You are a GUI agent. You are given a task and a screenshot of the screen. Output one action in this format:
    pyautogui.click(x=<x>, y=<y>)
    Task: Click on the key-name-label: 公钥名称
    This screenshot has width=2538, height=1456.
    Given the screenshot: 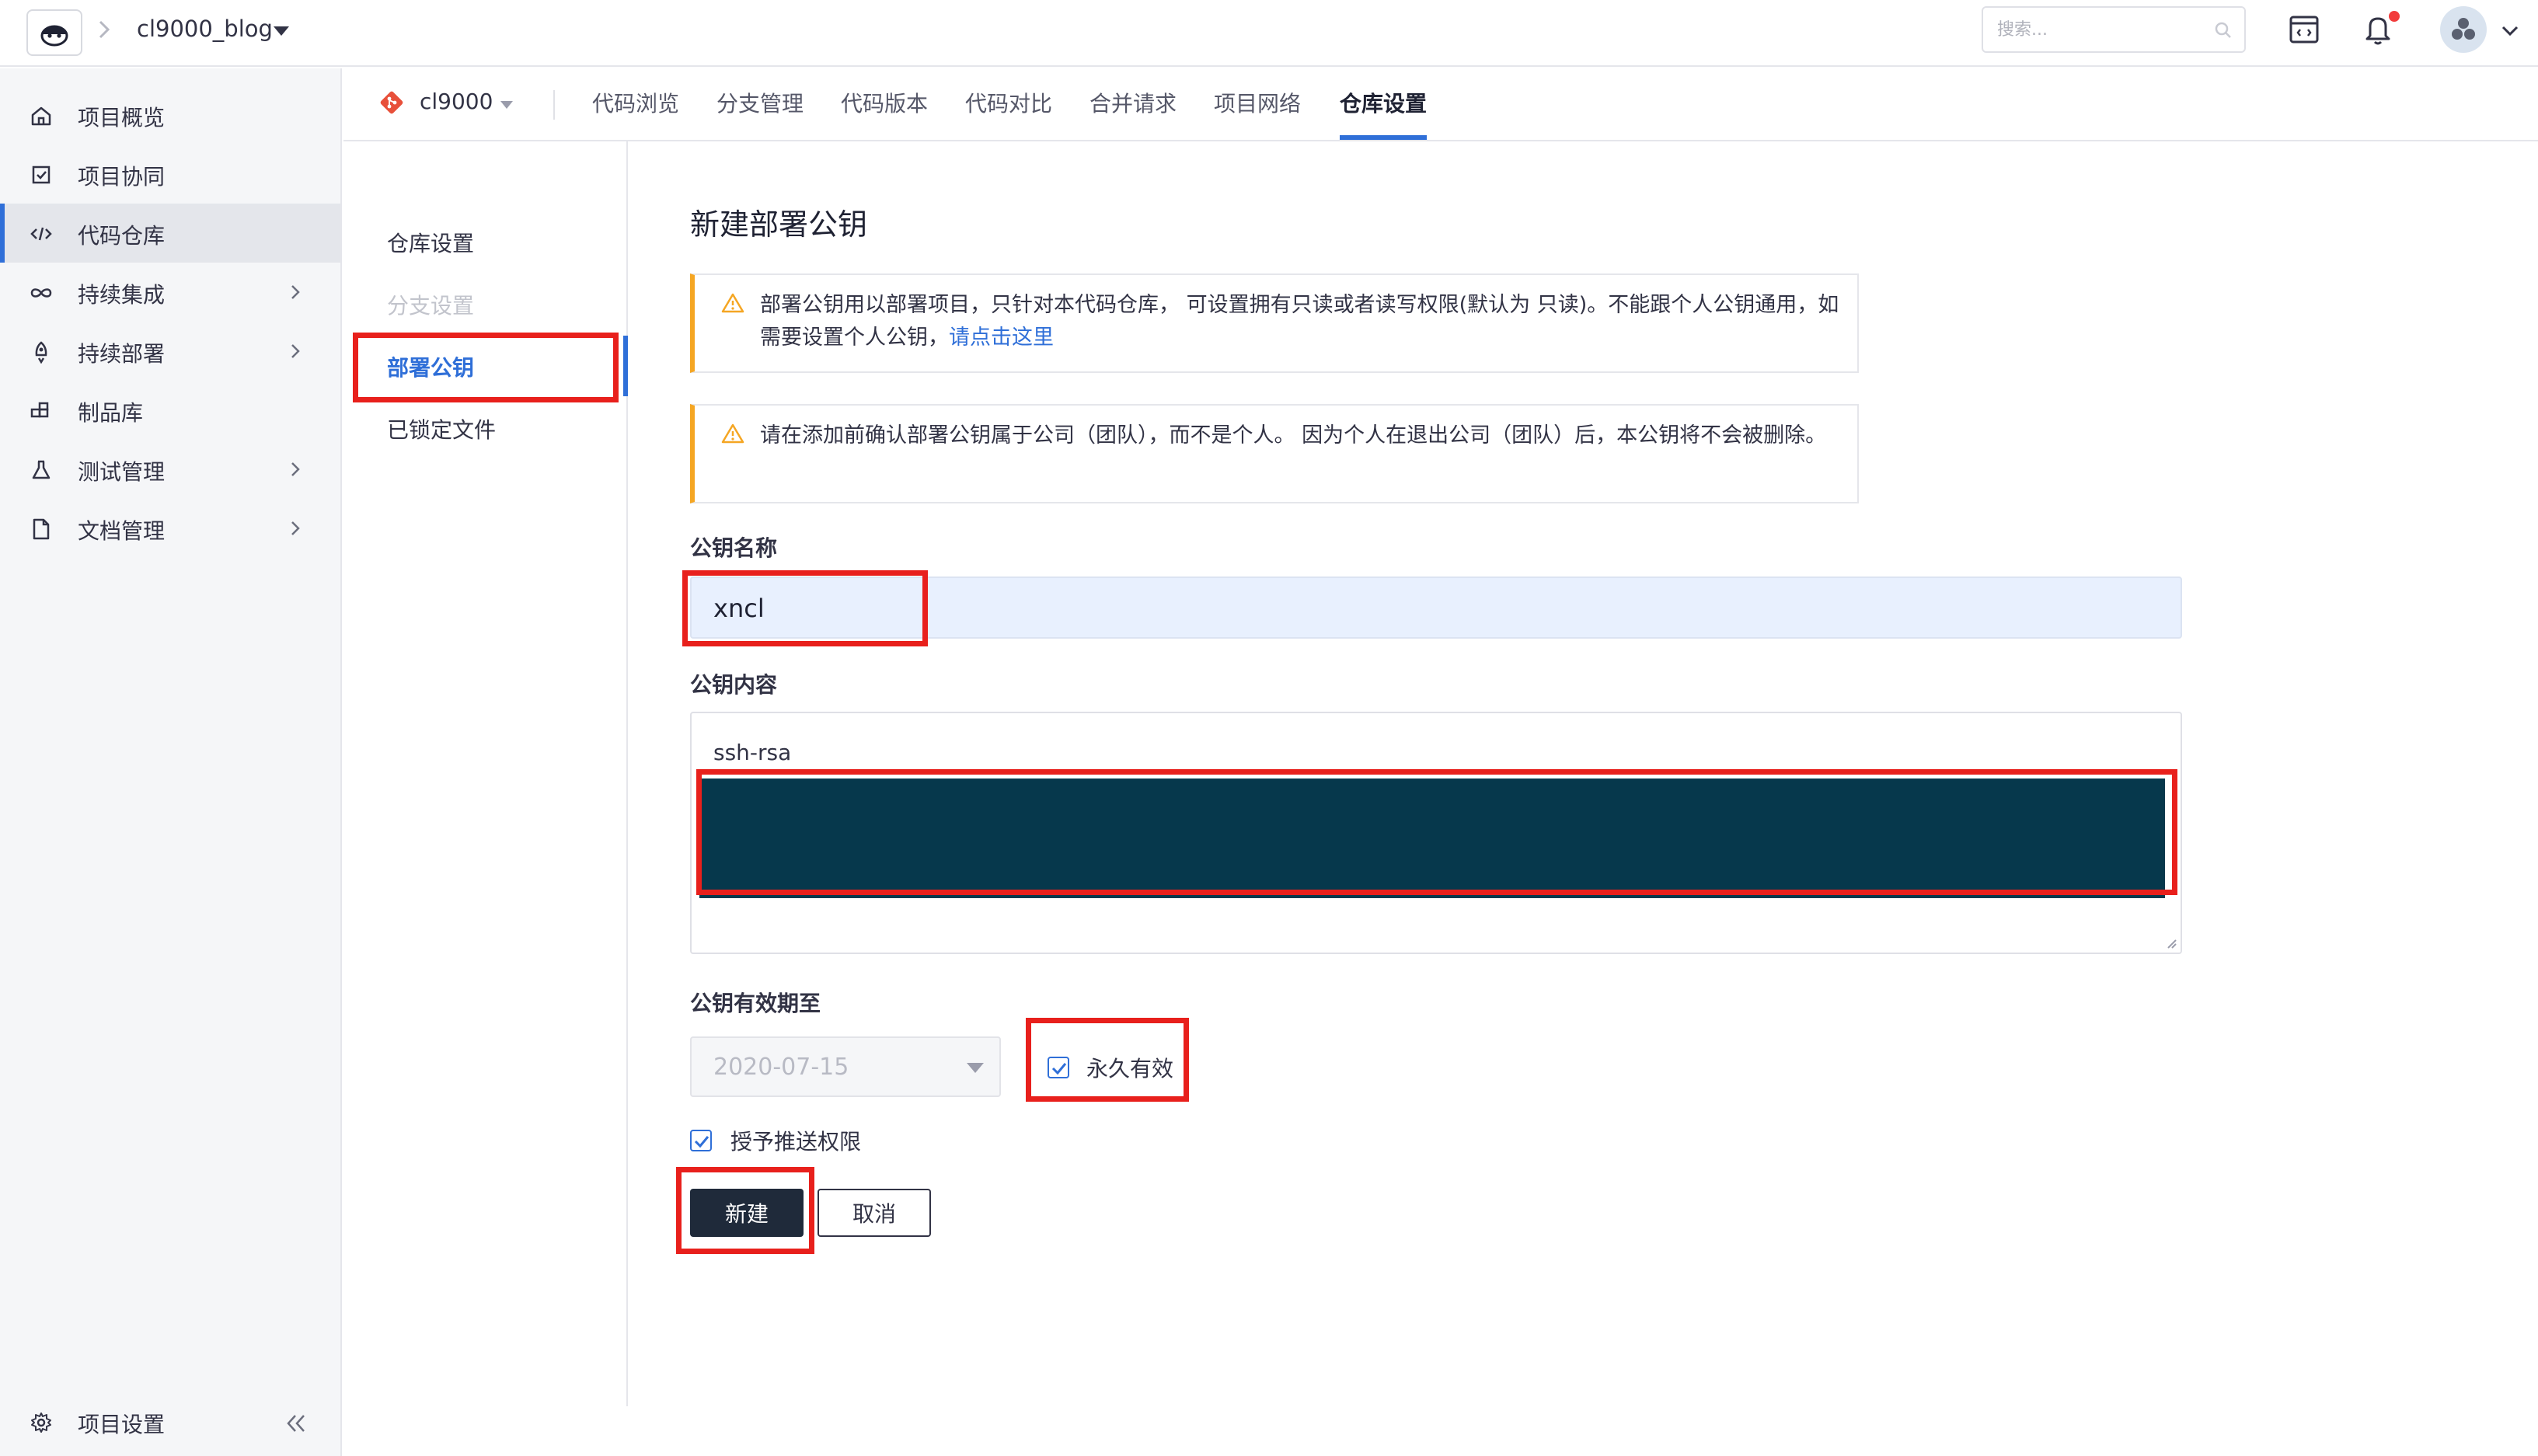 What is the action you would take?
    pyautogui.click(x=734, y=548)
    